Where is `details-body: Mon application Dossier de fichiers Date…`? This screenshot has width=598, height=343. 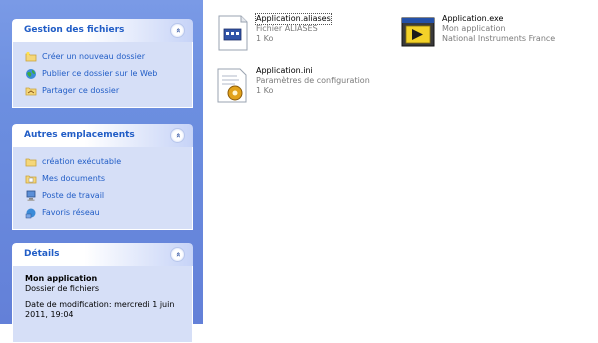
details-body: Mon application Dossier de fichiers Date… is located at coordinates (102, 304).